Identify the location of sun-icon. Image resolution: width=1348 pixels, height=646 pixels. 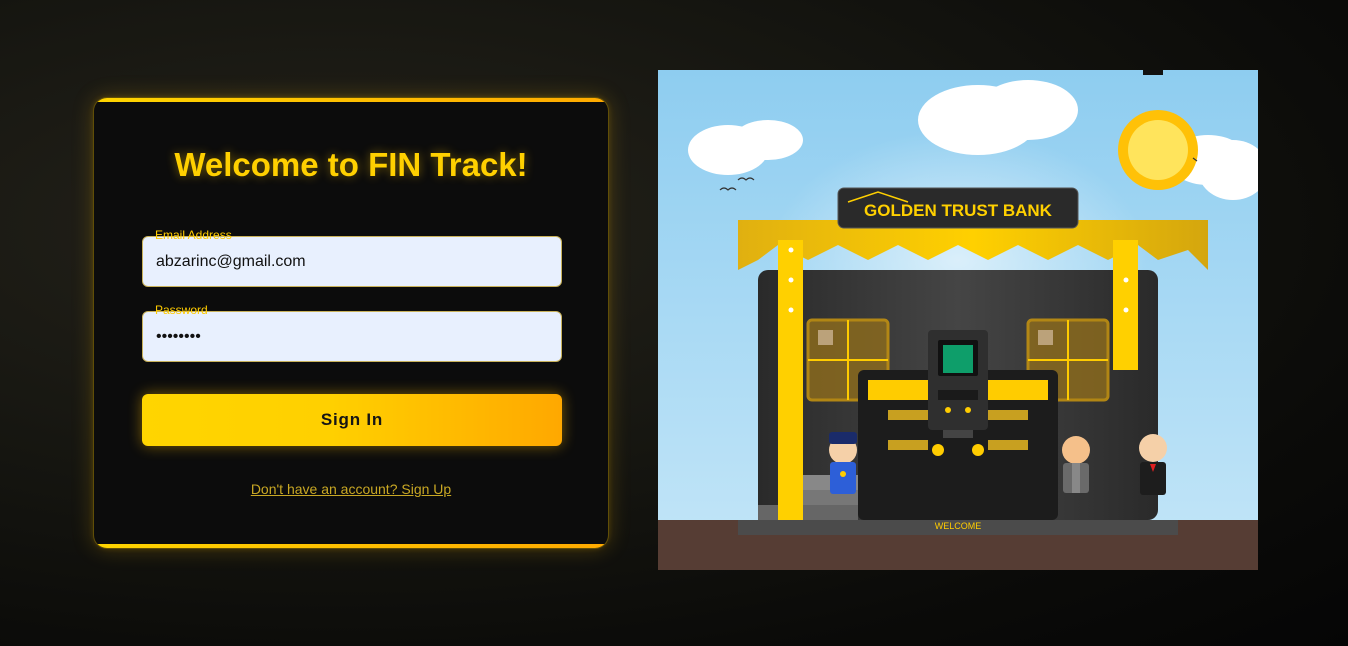
(1158, 150).